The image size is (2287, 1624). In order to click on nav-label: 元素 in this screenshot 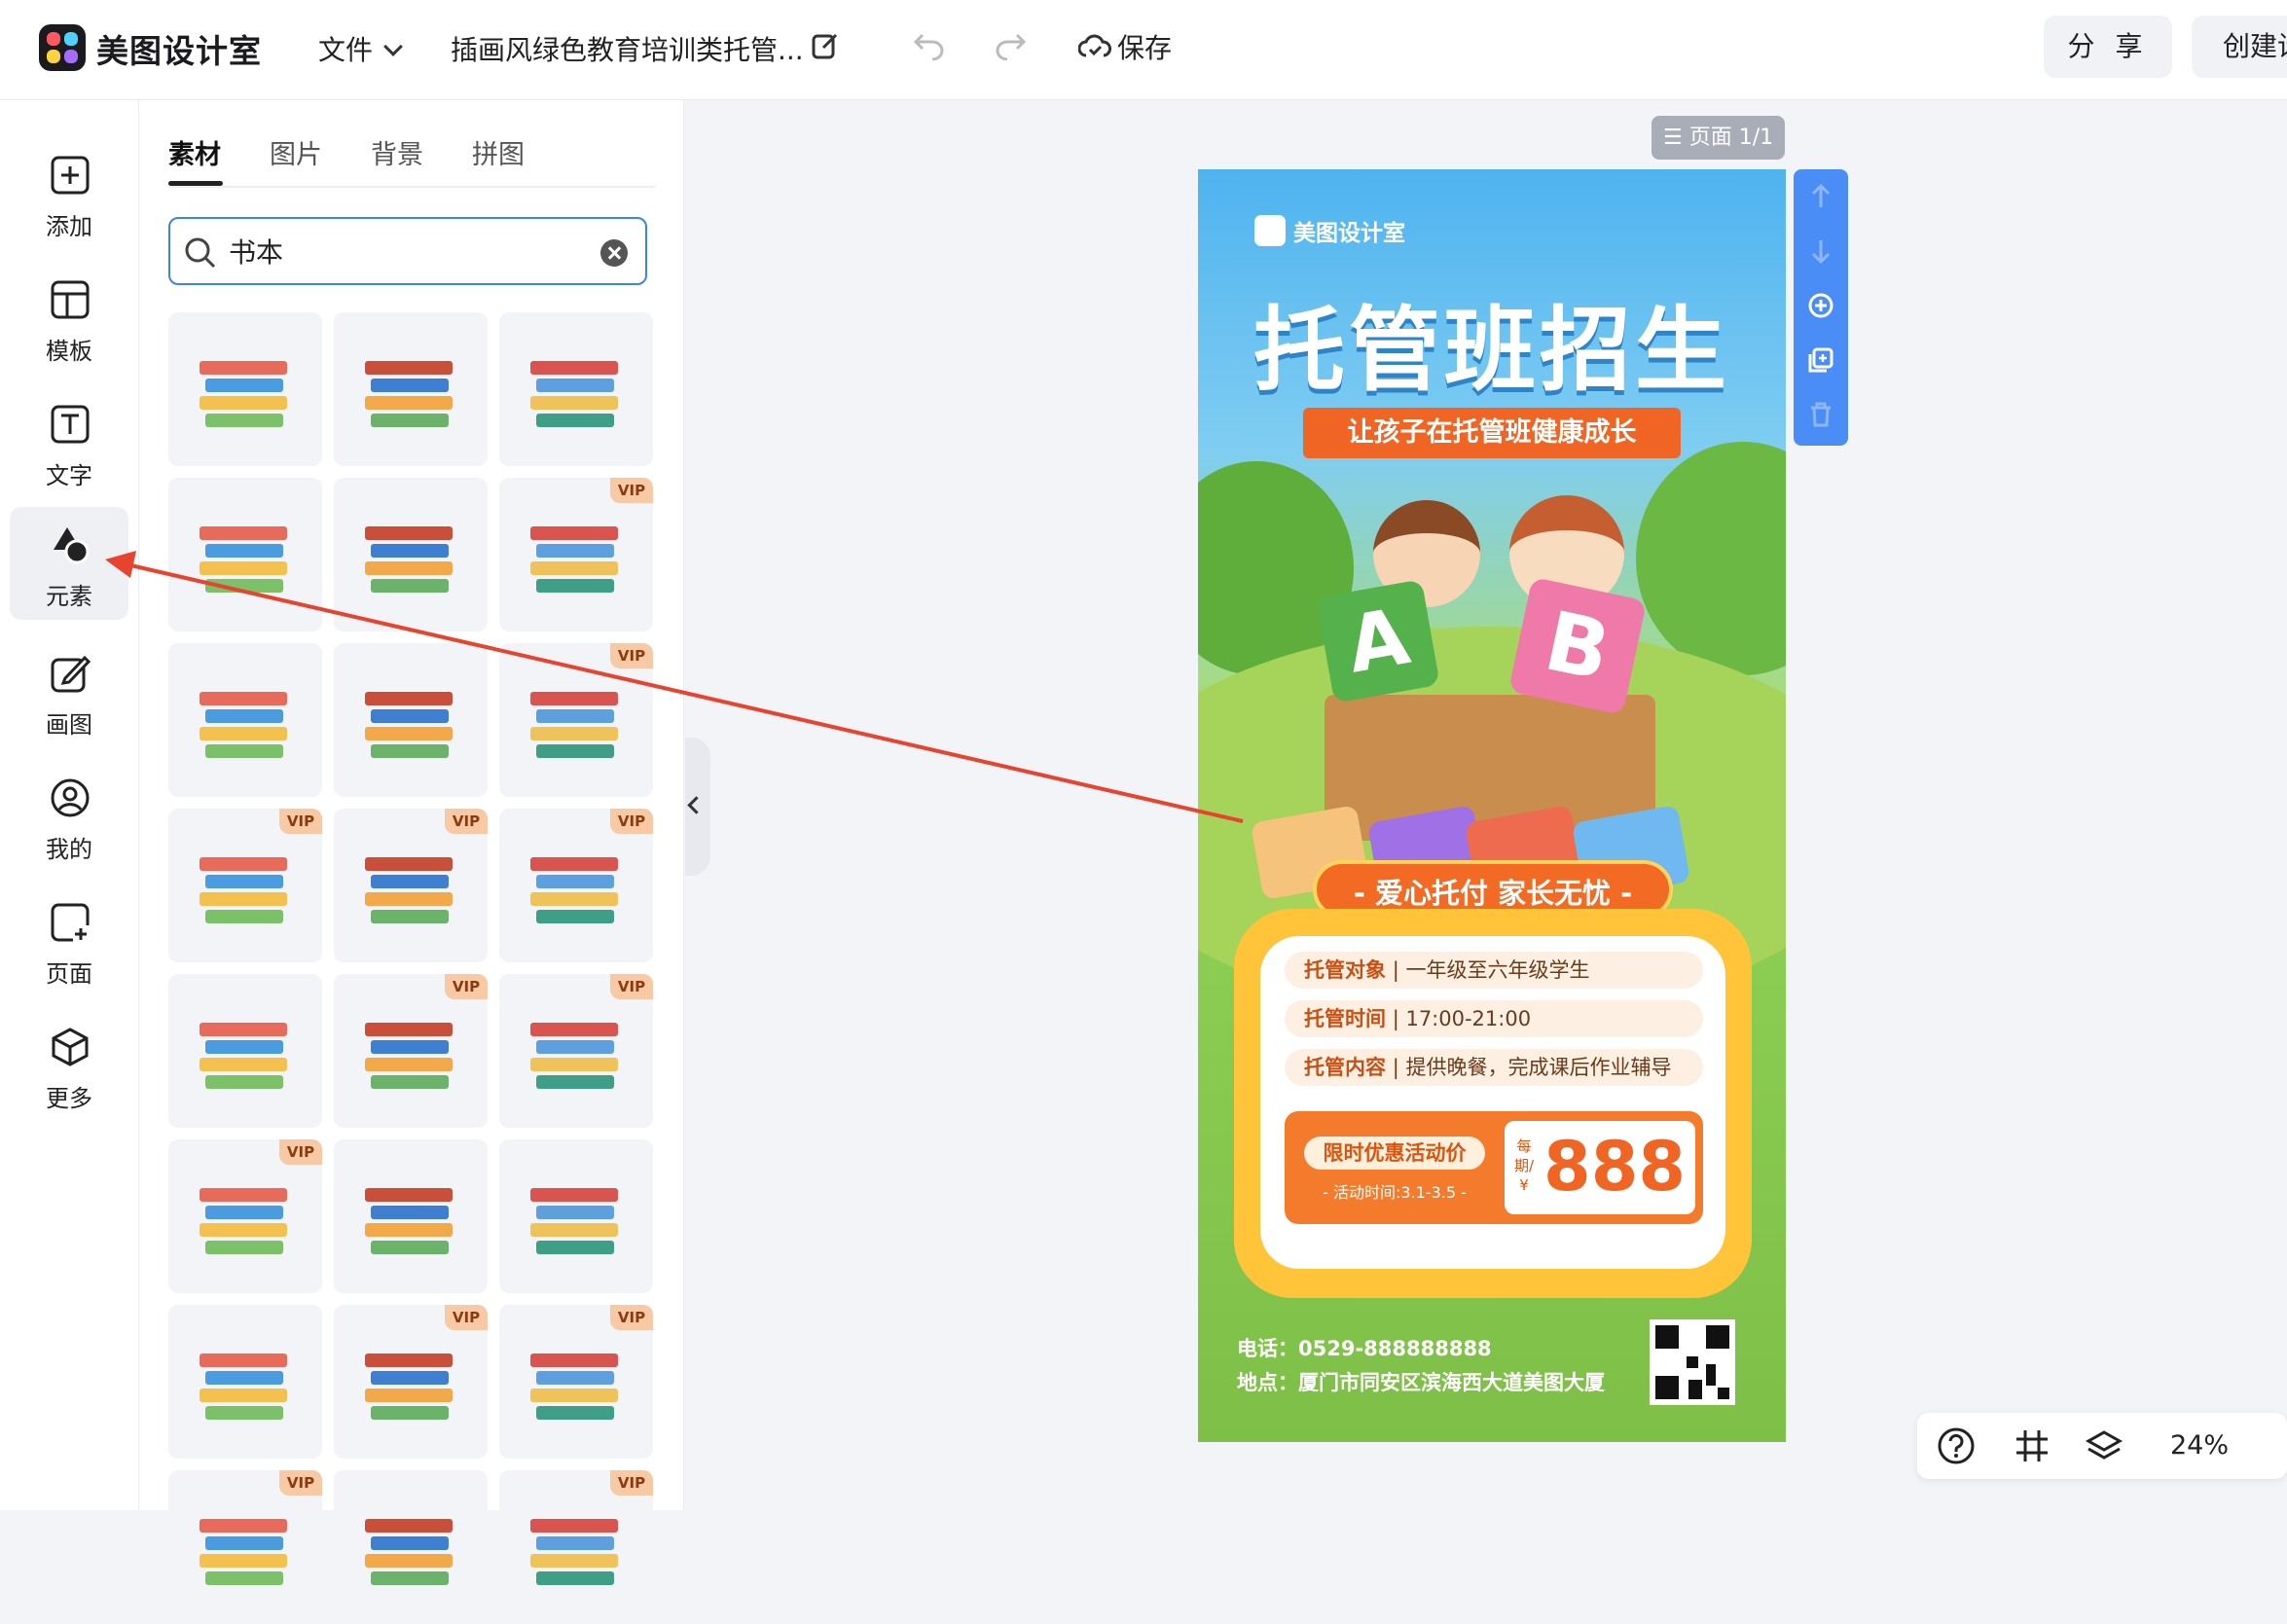, I will do `click(69, 596)`.